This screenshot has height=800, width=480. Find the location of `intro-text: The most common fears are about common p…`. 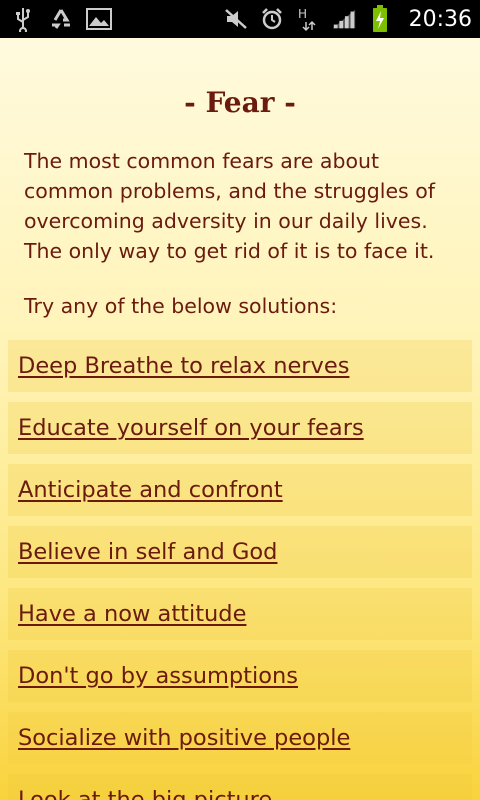

intro-text: The most common fears are about common p… is located at coordinates (230, 206).